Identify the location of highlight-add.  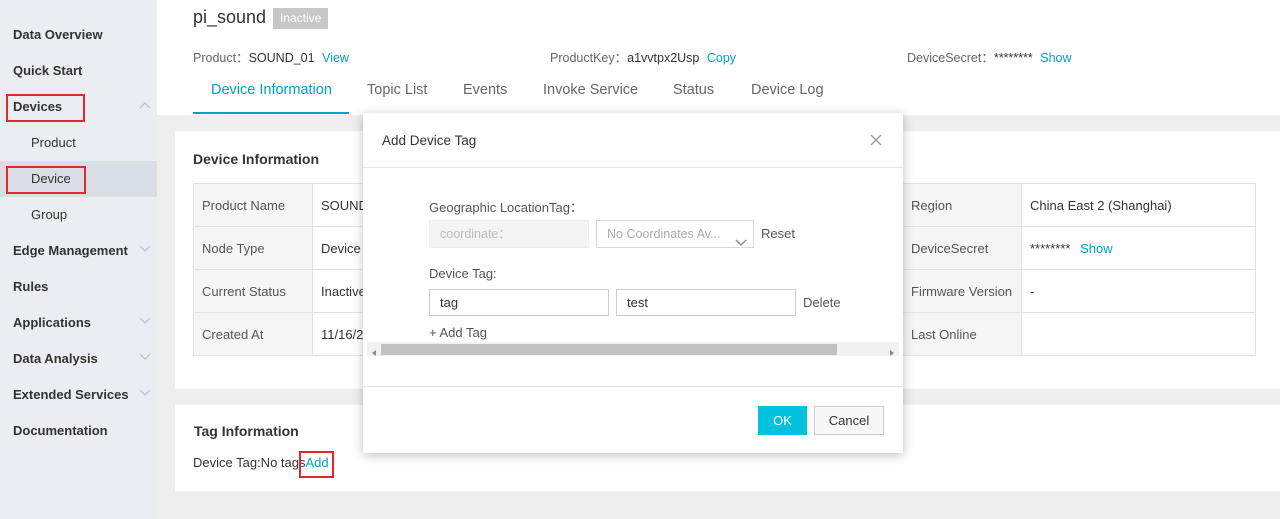
(316, 464).